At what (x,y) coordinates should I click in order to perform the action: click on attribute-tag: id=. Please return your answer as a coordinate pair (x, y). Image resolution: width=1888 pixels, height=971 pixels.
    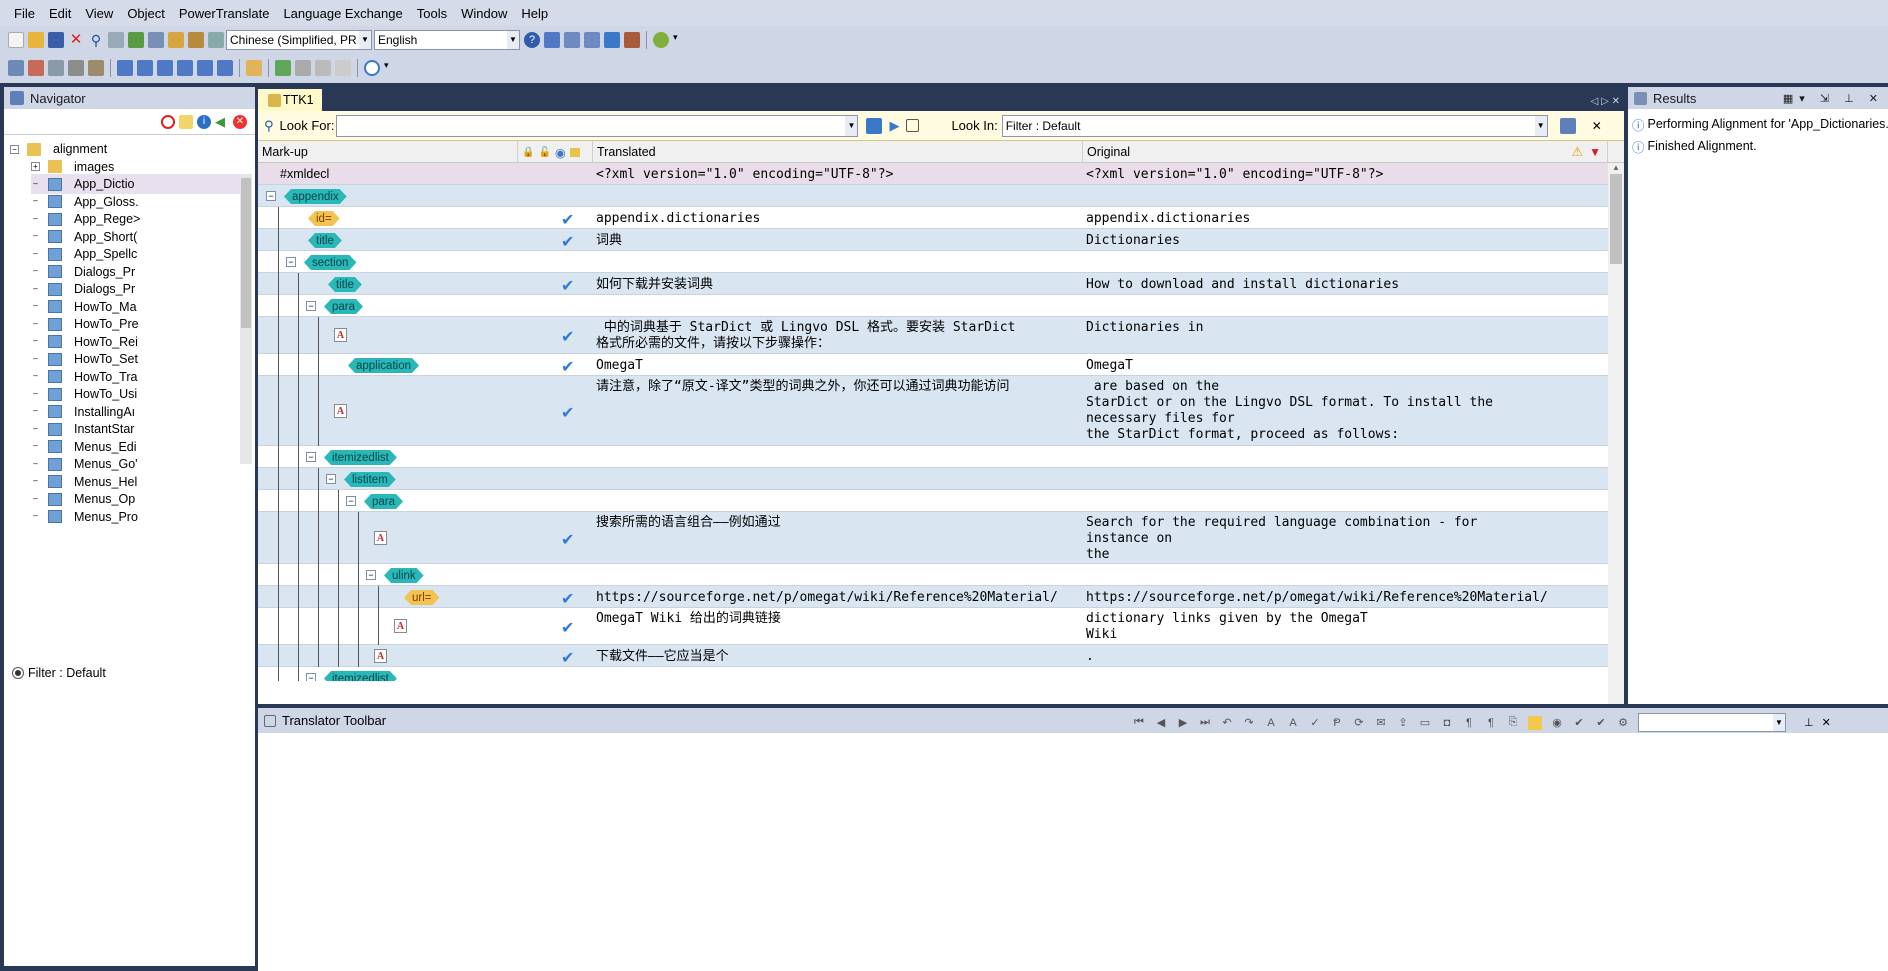
    Looking at the image, I should click on (324, 218).